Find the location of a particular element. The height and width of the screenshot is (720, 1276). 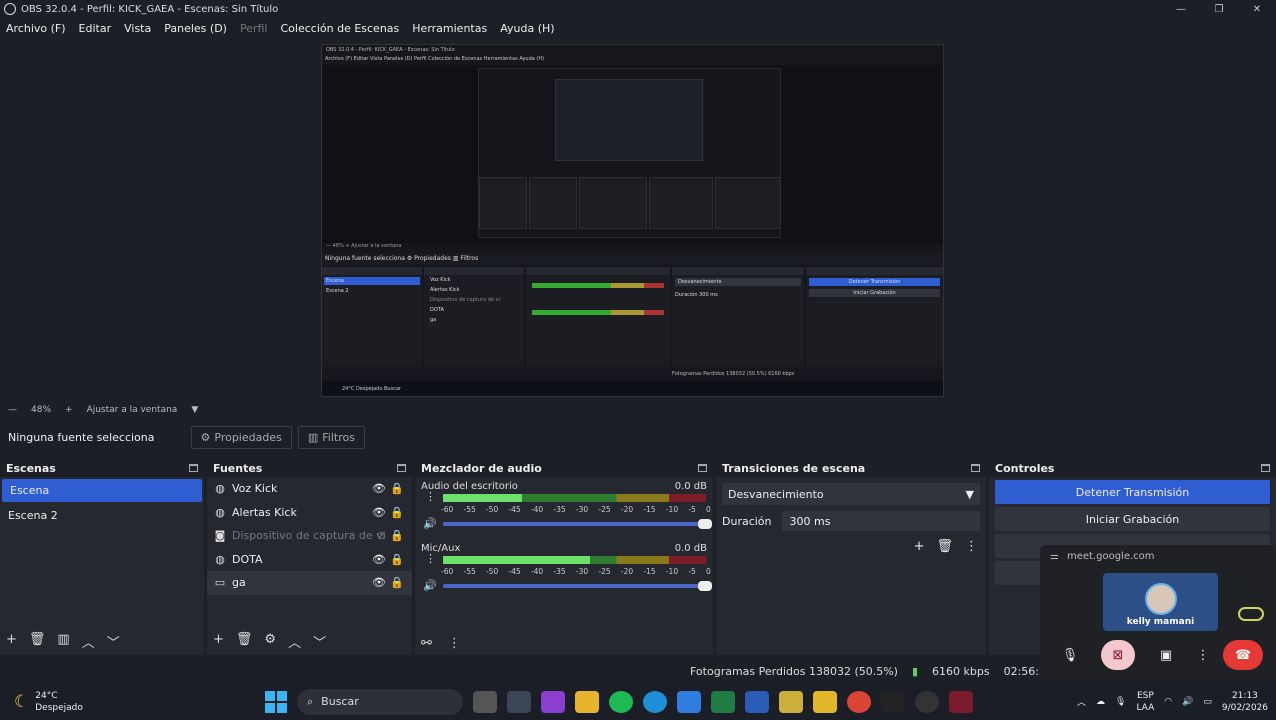

menu-ayuda: Ayuda (H) is located at coordinates (527, 28).